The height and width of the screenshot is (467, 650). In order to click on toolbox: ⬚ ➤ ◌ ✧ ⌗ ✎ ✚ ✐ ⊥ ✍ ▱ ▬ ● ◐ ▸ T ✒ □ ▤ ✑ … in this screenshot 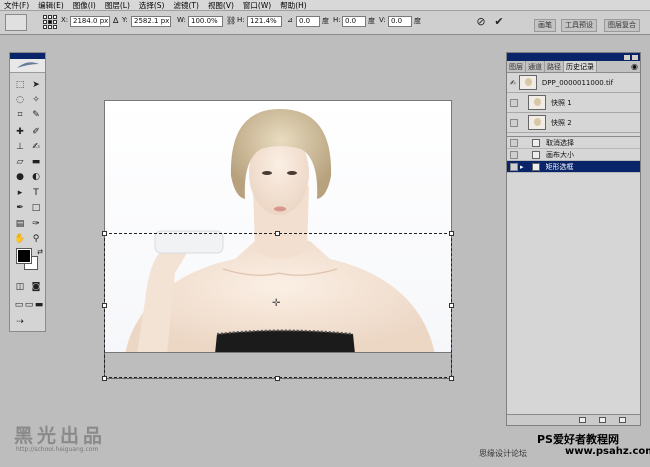, I will do `click(27, 192)`.